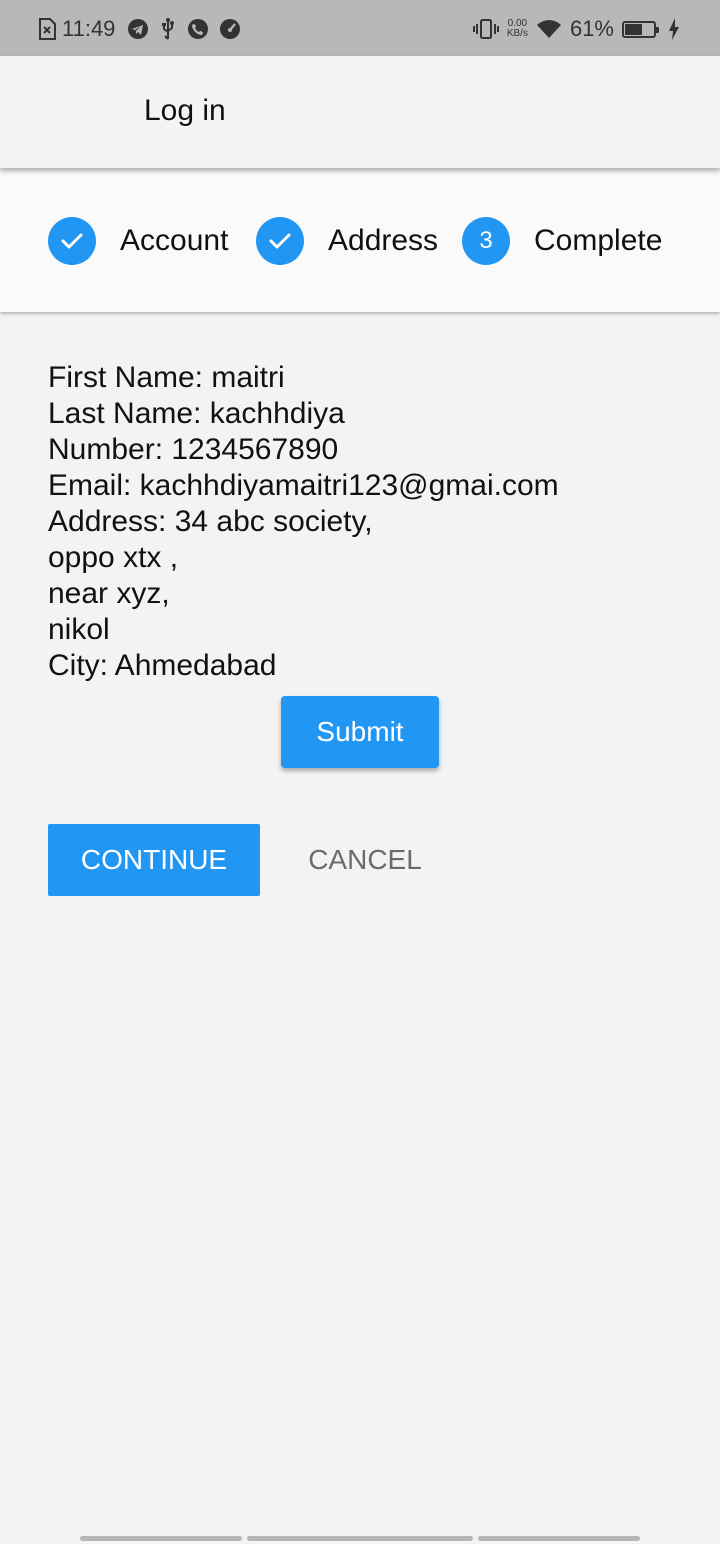  Describe the element at coordinates (486, 241) in the screenshot. I see `step-complete-indicator: 3` at that location.